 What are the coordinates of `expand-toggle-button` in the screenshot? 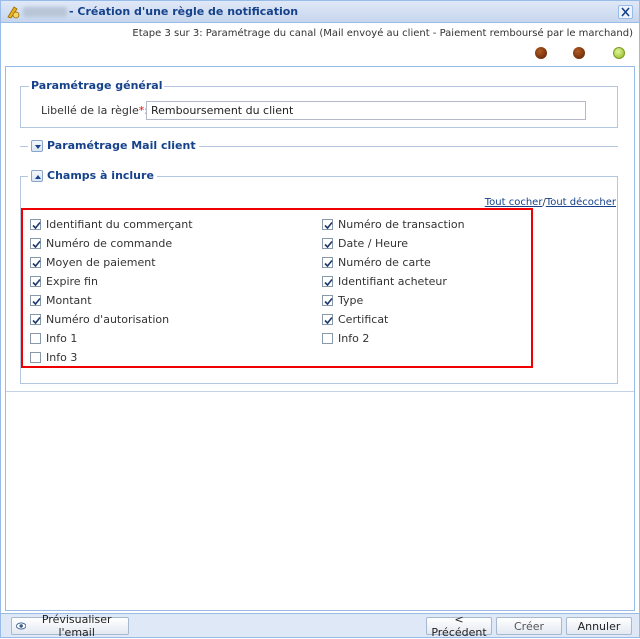 It's located at (37, 145).